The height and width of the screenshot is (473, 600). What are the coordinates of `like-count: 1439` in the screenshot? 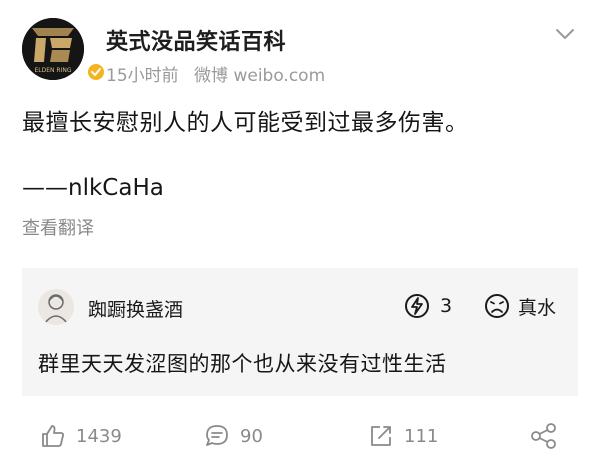 It's located at (99, 436).